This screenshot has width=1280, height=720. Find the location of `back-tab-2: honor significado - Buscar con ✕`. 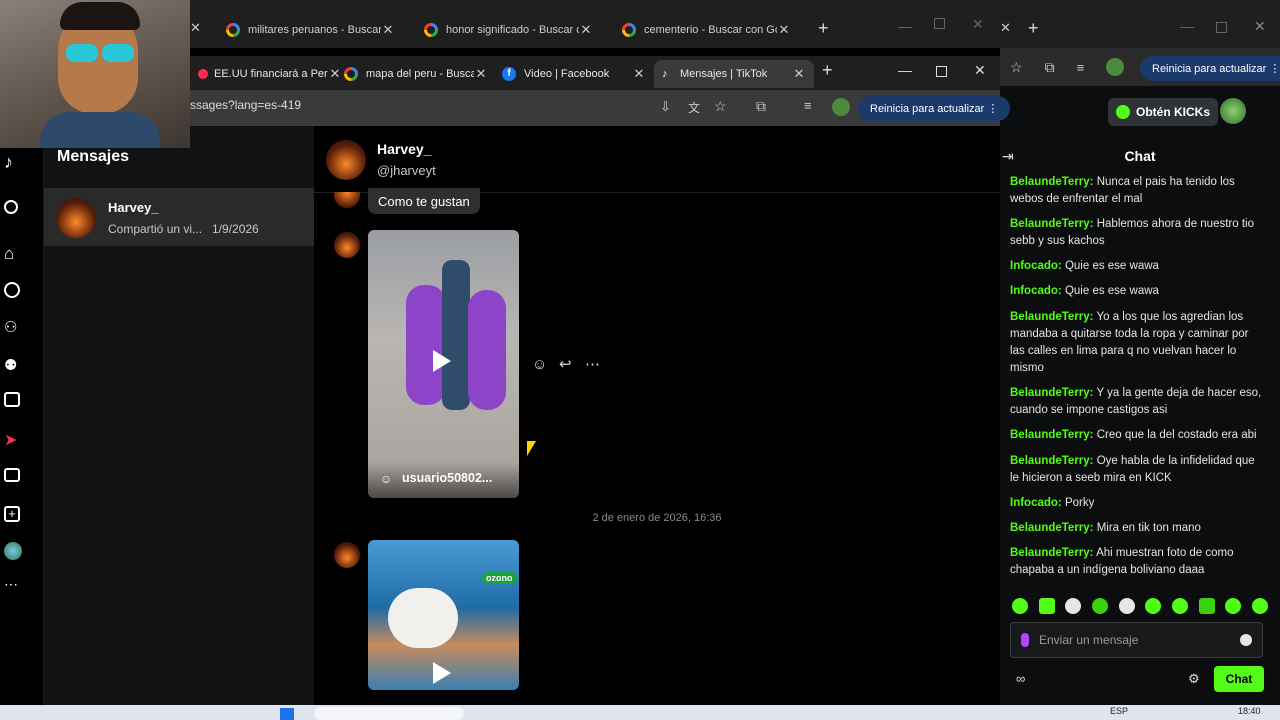

back-tab-2: honor significado - Buscar con ✕ is located at coordinates (508, 30).